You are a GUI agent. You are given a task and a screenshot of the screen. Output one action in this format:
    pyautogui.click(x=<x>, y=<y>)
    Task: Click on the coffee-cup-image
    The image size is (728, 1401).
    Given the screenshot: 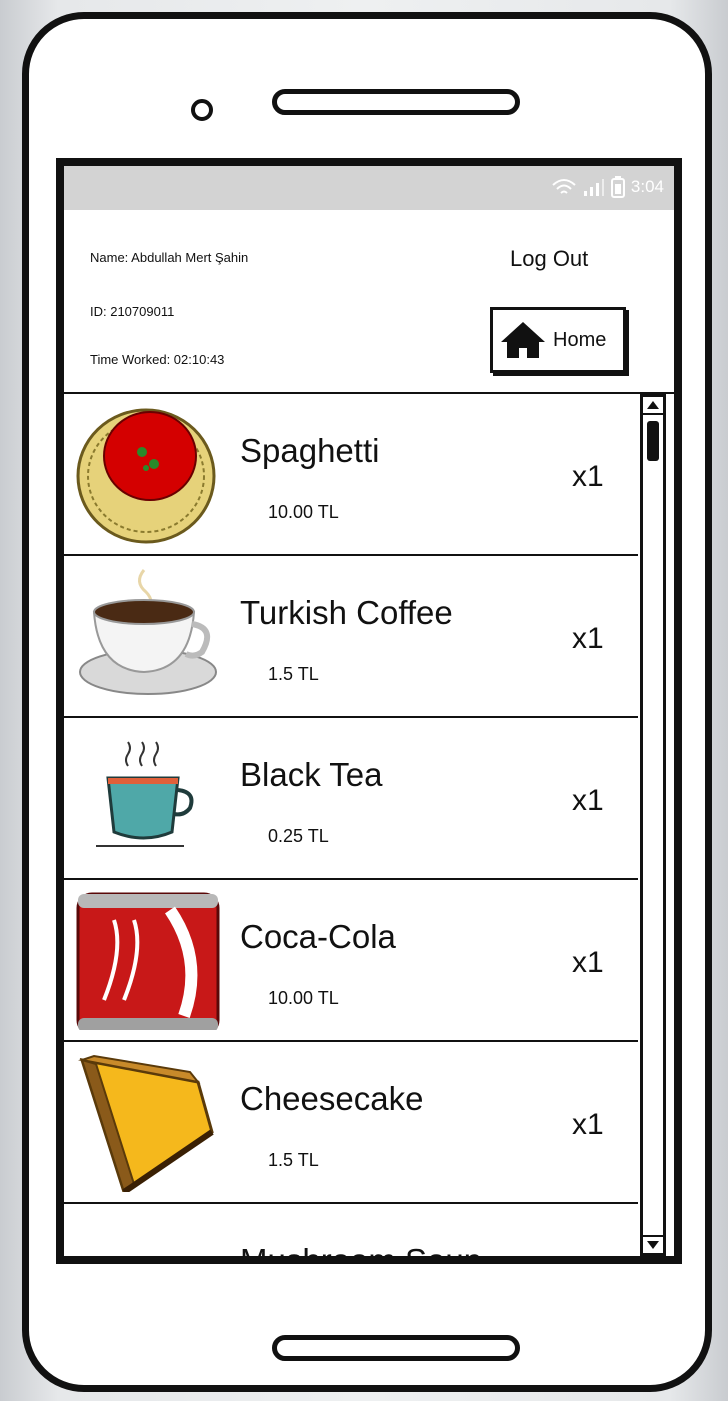 What is the action you would take?
    pyautogui.click(x=148, y=632)
    